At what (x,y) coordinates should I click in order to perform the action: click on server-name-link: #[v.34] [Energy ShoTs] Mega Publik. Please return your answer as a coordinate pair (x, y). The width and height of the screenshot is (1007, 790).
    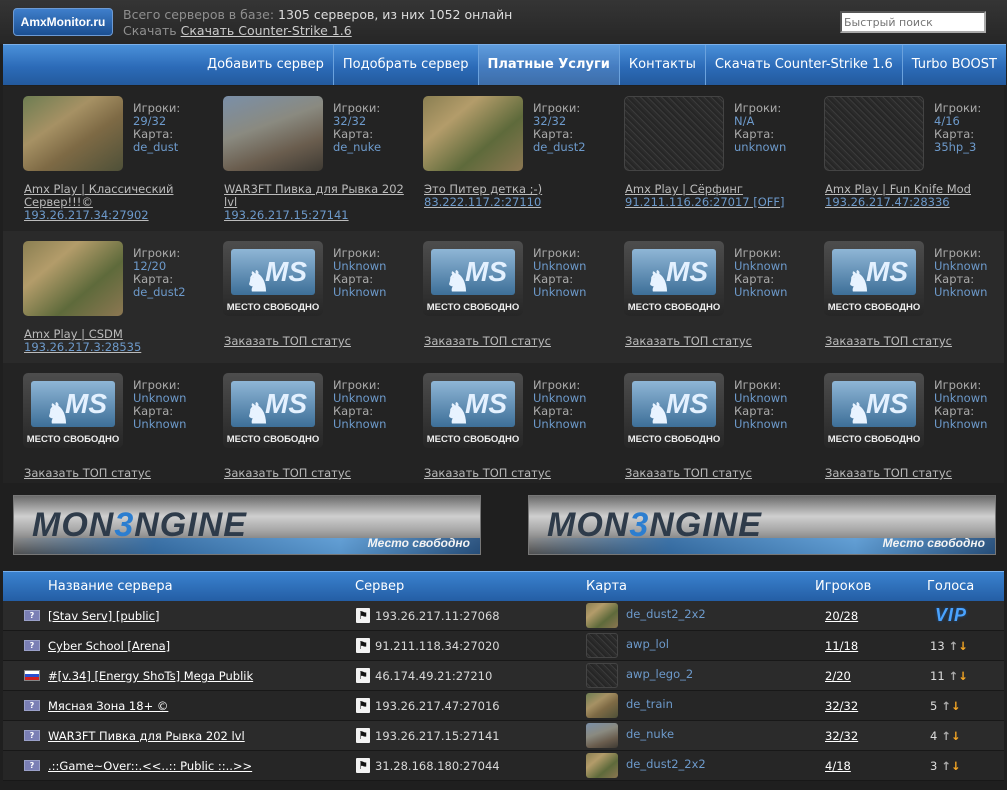
    Looking at the image, I should click on (150, 676).